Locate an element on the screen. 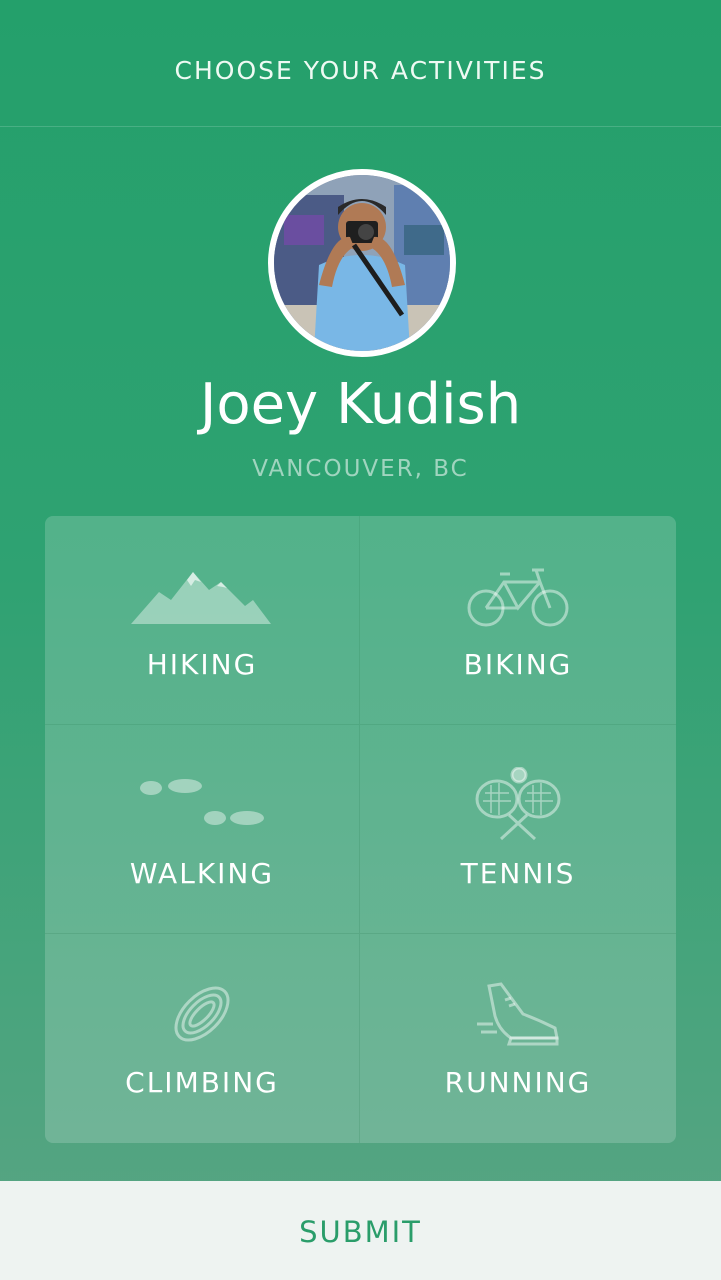 The height and width of the screenshot is (1280, 721). activity-tile-climbing: CLIMBING is located at coordinates (202, 1038).